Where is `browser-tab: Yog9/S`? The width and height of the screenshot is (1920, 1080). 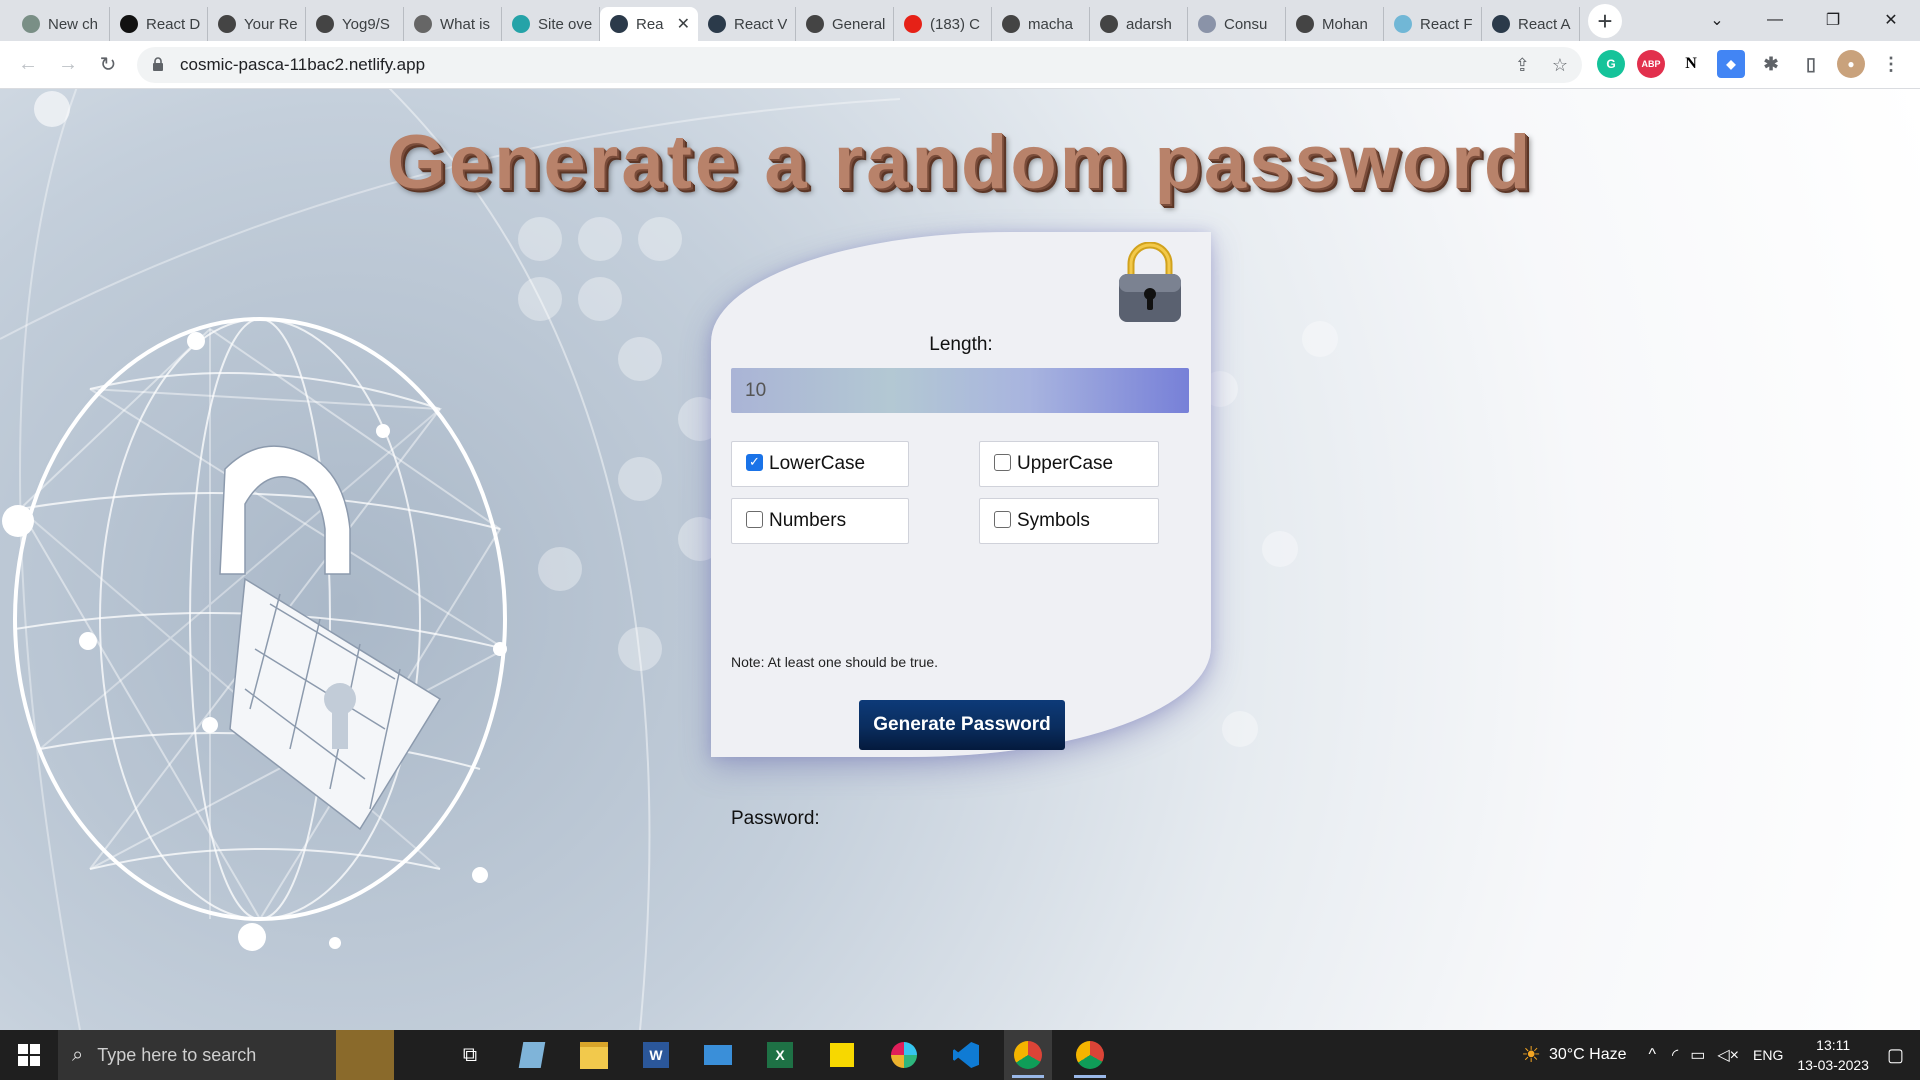 browser-tab: Yog9/S is located at coordinates (355, 24).